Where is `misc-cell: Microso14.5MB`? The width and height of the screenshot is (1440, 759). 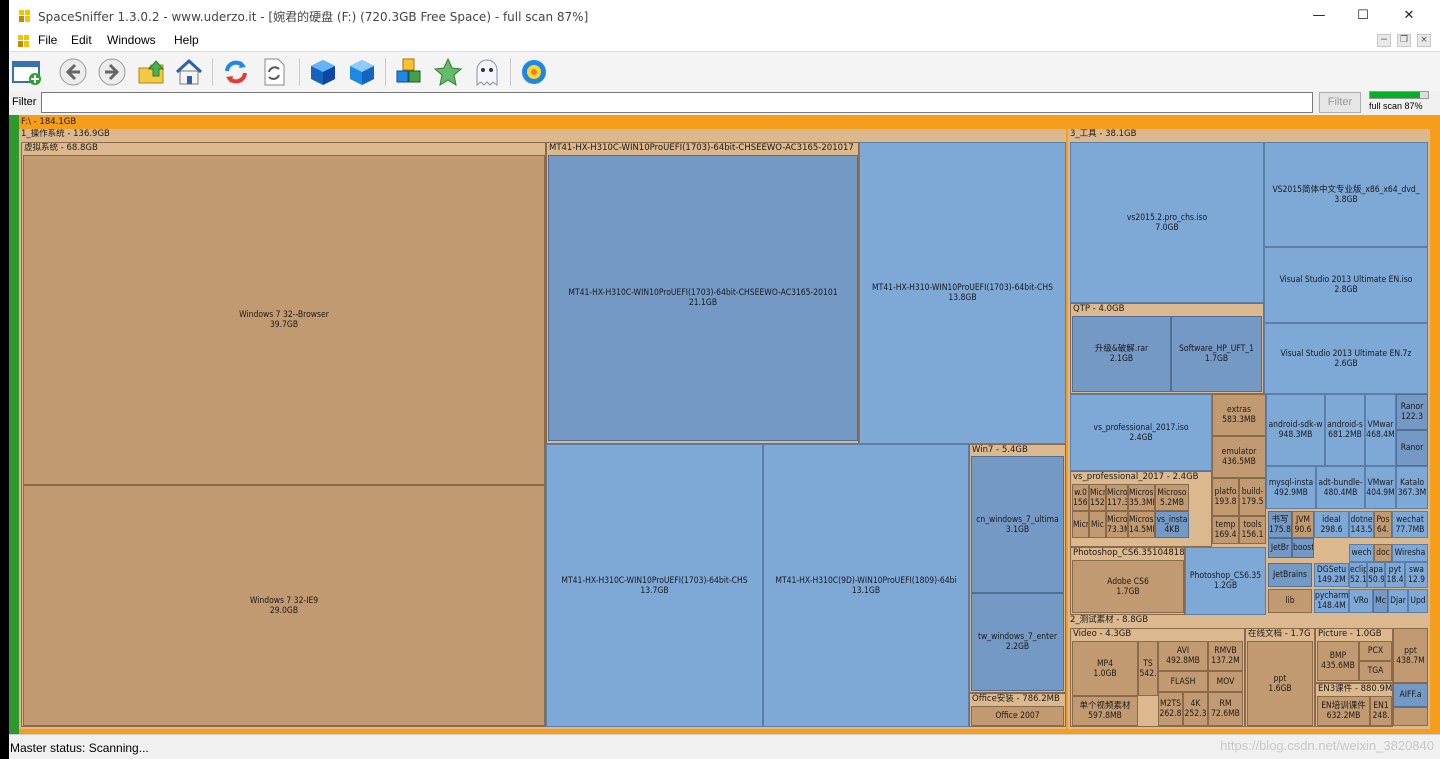
misc-cell: Microso14.5MB is located at coordinates (1141, 524).